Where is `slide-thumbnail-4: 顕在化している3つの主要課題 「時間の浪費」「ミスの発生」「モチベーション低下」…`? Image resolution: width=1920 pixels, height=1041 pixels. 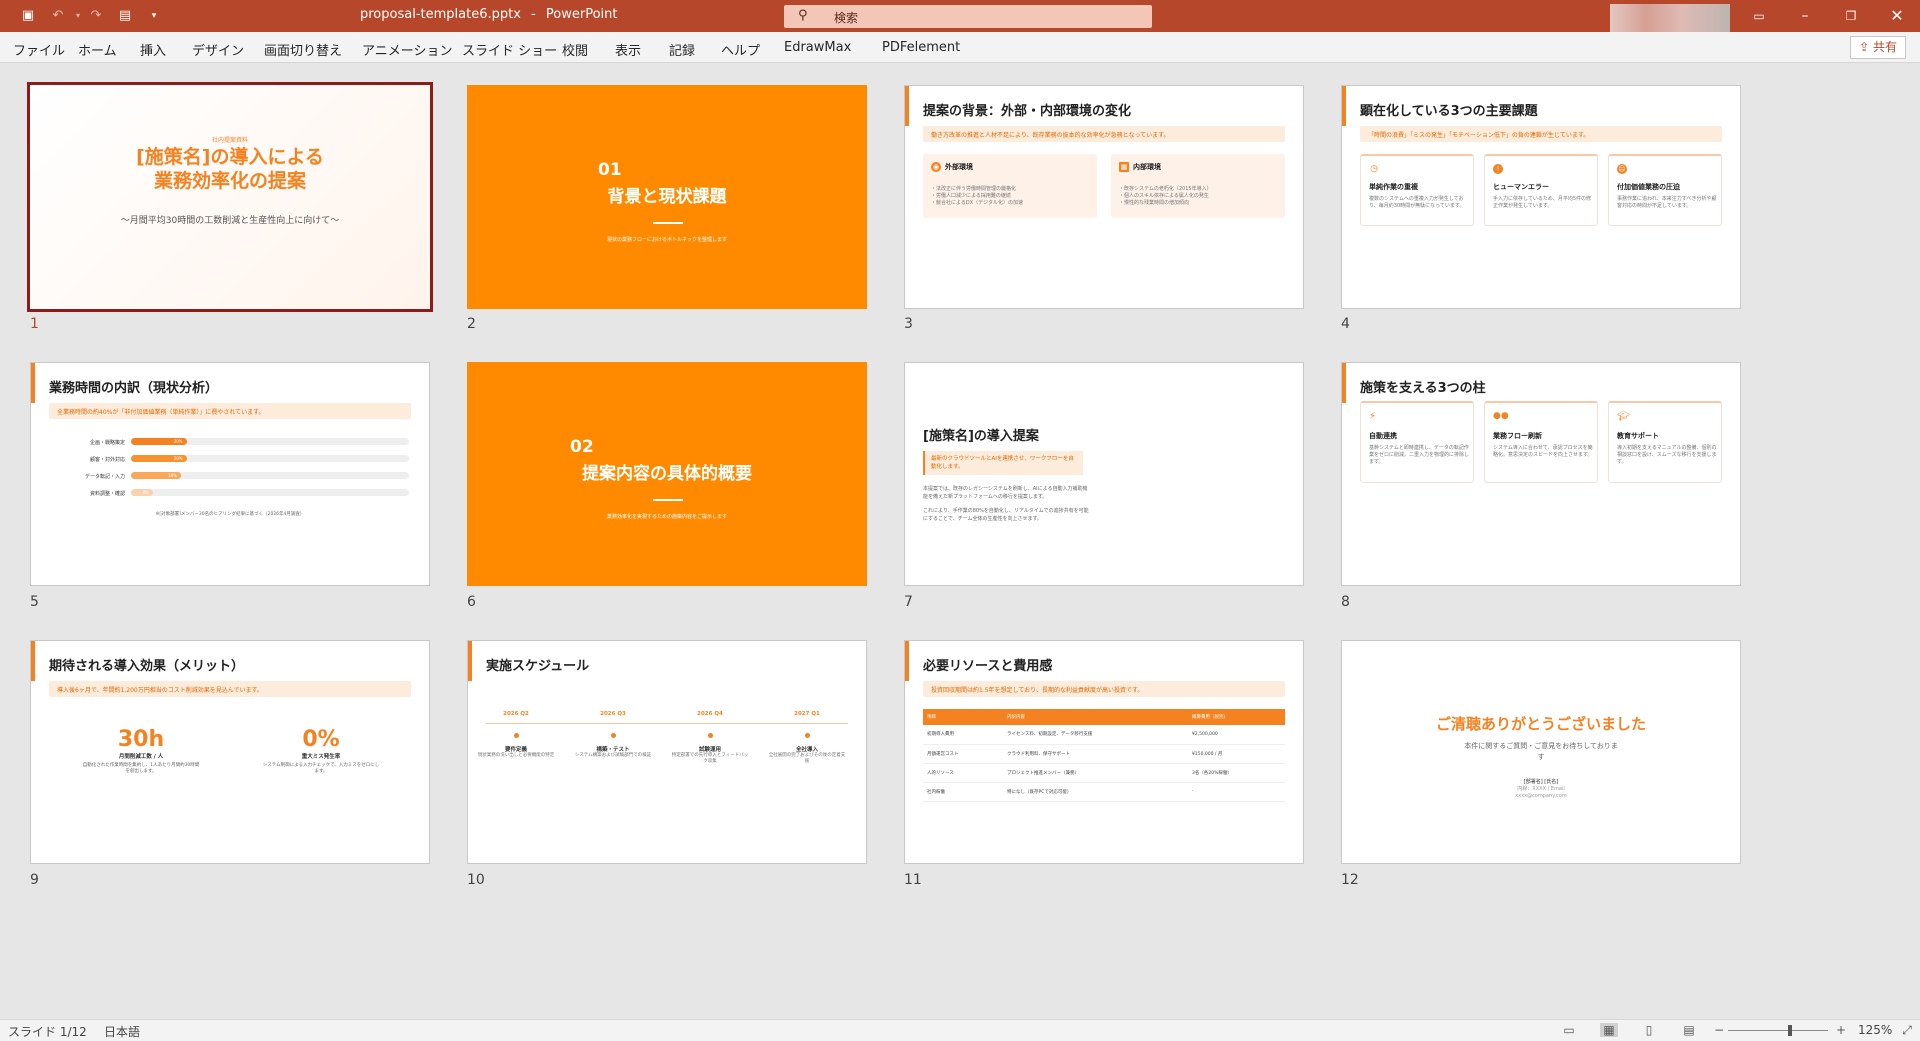 slide-thumbnail-4: 顕在化している3つの主要課題 「時間の浪費」「ミスの発生」「モチベーション低下」… is located at coordinates (1541, 197).